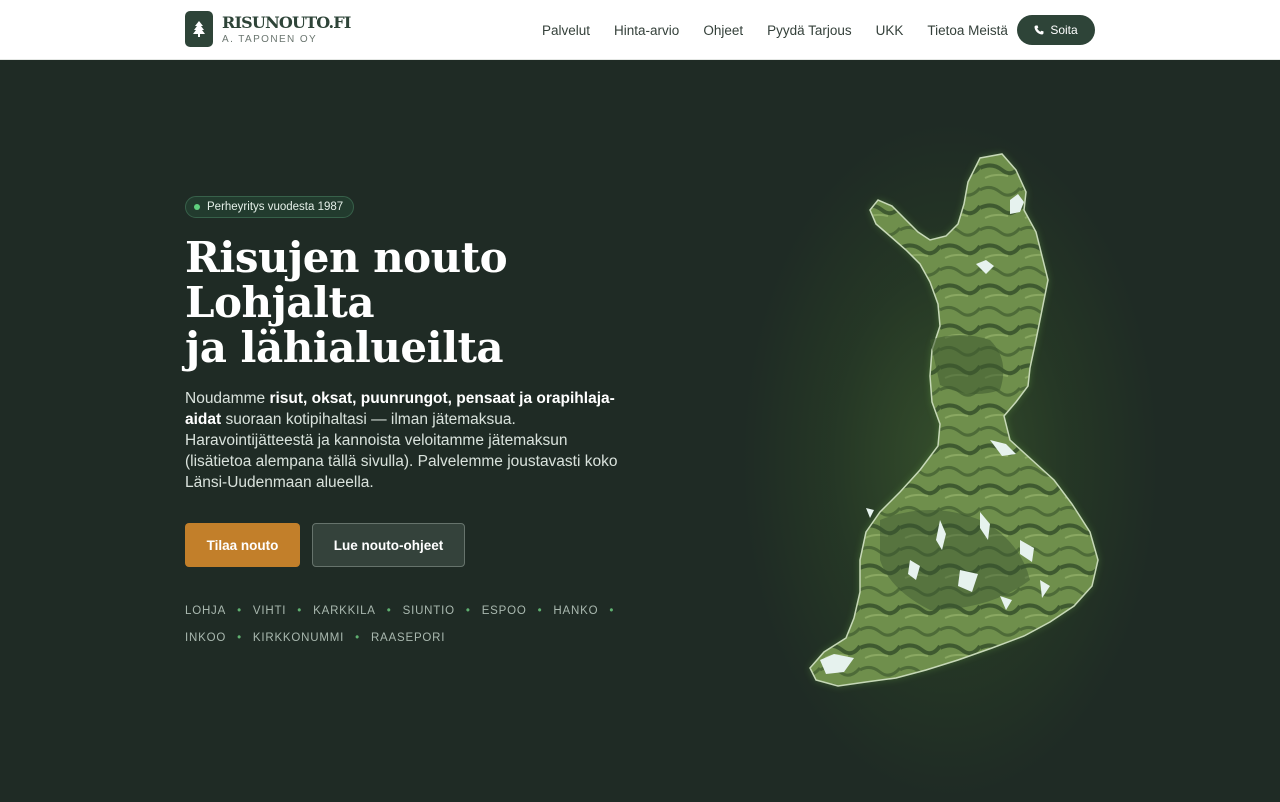  I want to click on lead-text-1: Noudamme, so click(227, 398).